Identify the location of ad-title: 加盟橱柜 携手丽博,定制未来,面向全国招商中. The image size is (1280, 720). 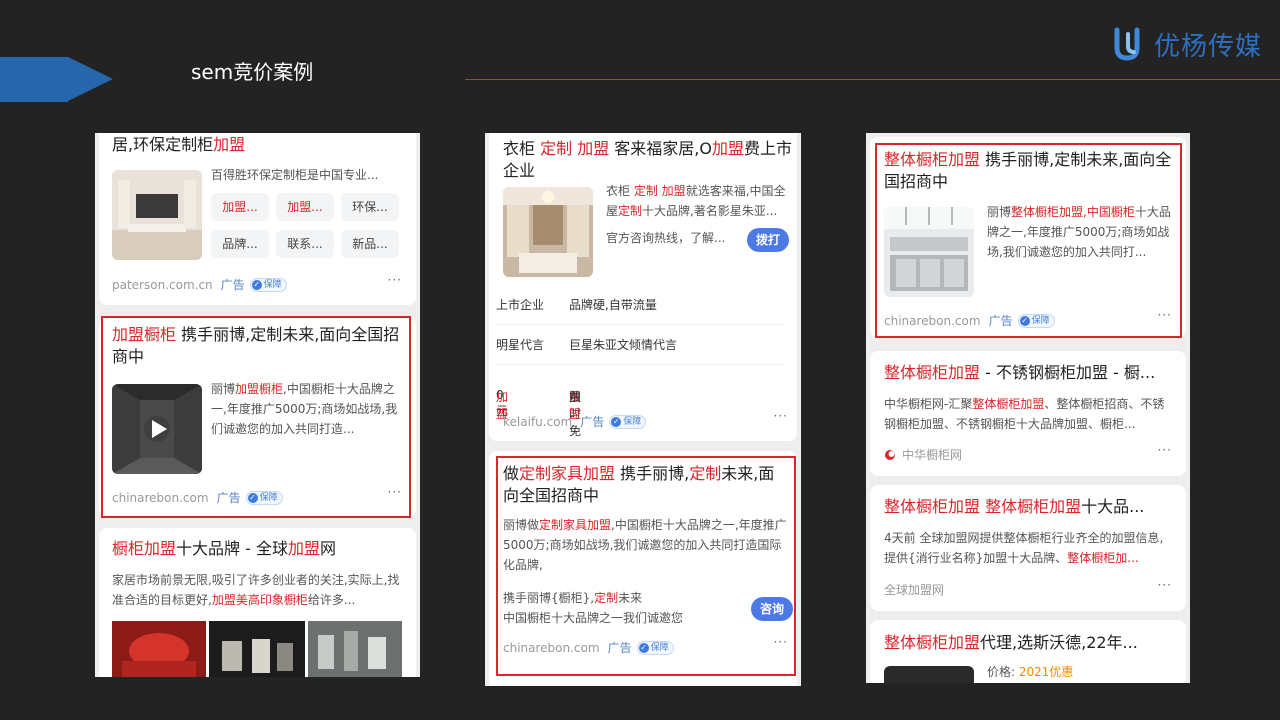
(257, 346).